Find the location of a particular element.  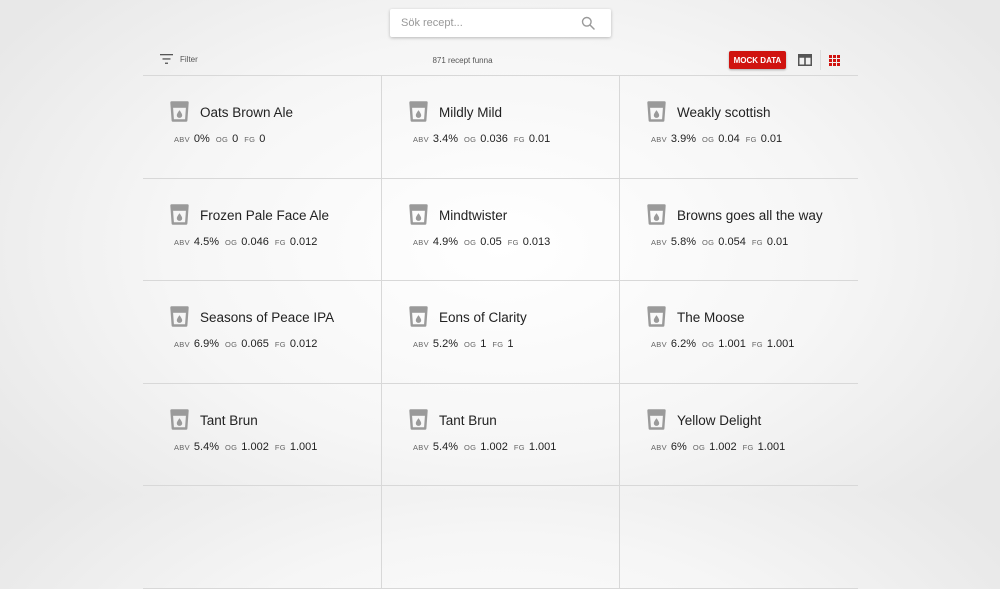

recipe-card: Yellow Delight ABV 6% OG 1.002 FG 1.001 is located at coordinates (738, 434).